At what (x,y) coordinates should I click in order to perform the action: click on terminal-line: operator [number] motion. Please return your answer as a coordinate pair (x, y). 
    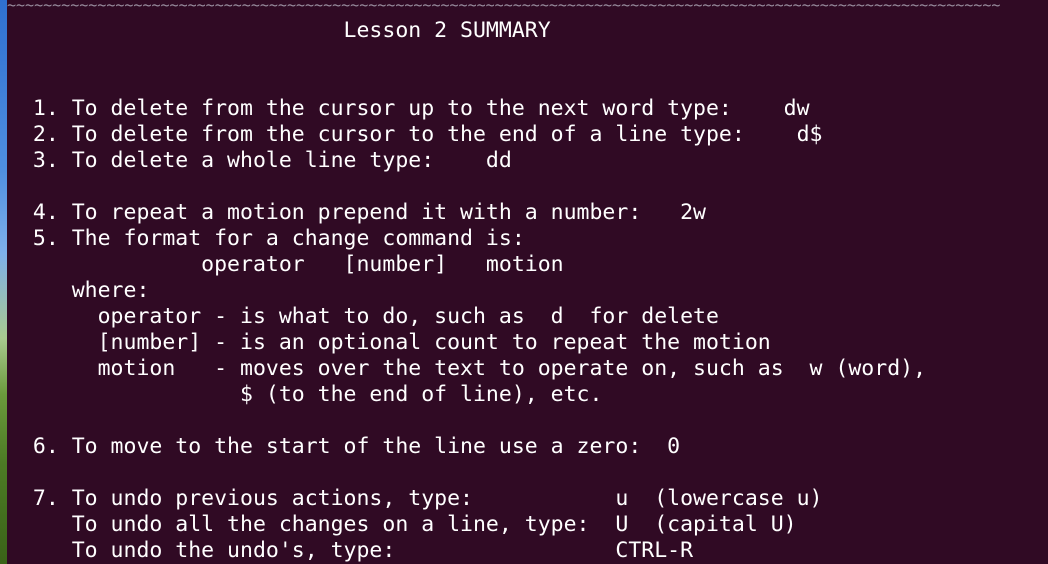
    Looking at the image, I should click on (285, 264).